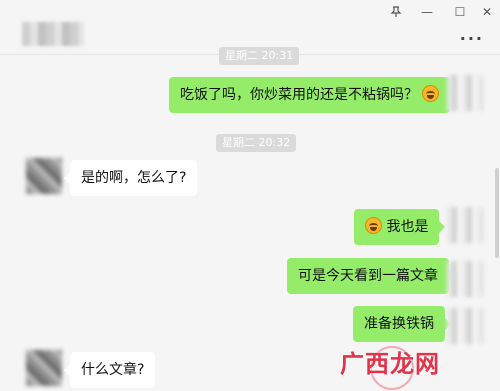  What do you see at coordinates (390, 364) in the screenshot?
I see `watermark: 广西龙网` at bounding box center [390, 364].